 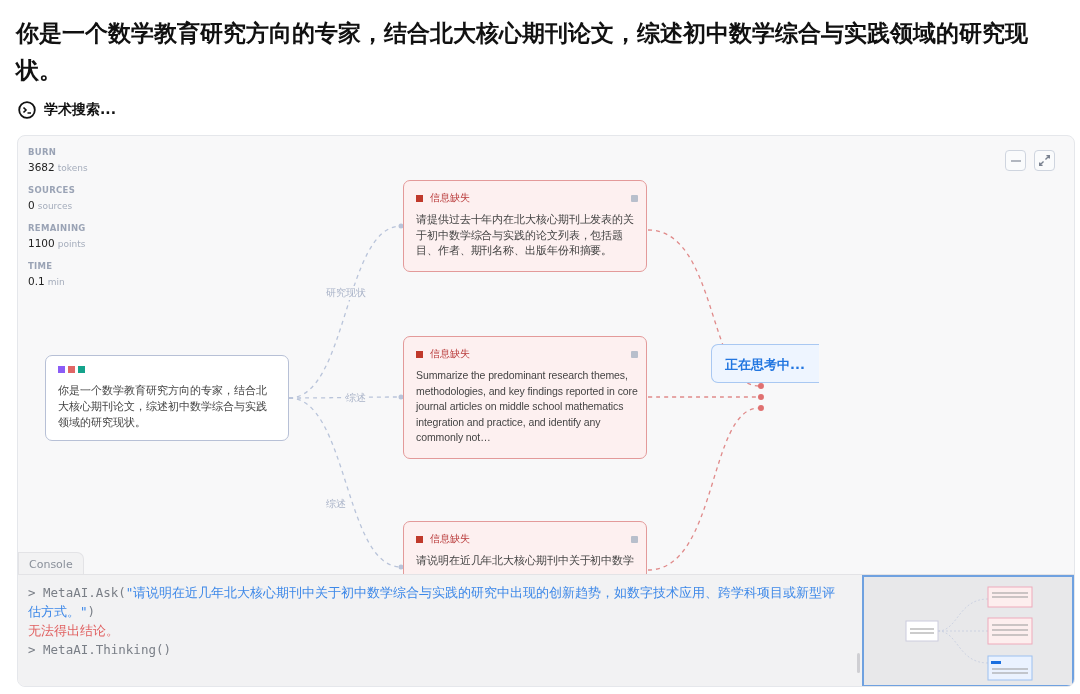 I want to click on terminal-icon, so click(x=27, y=110).